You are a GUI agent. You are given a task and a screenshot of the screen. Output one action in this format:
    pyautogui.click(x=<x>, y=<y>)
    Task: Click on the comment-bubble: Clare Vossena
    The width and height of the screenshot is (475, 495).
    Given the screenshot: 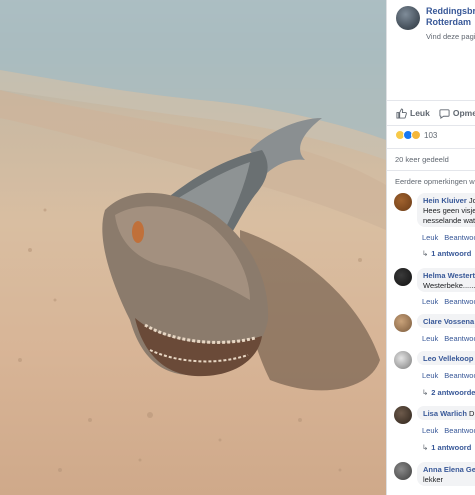 What is the action you would take?
    pyautogui.click(x=446, y=321)
    